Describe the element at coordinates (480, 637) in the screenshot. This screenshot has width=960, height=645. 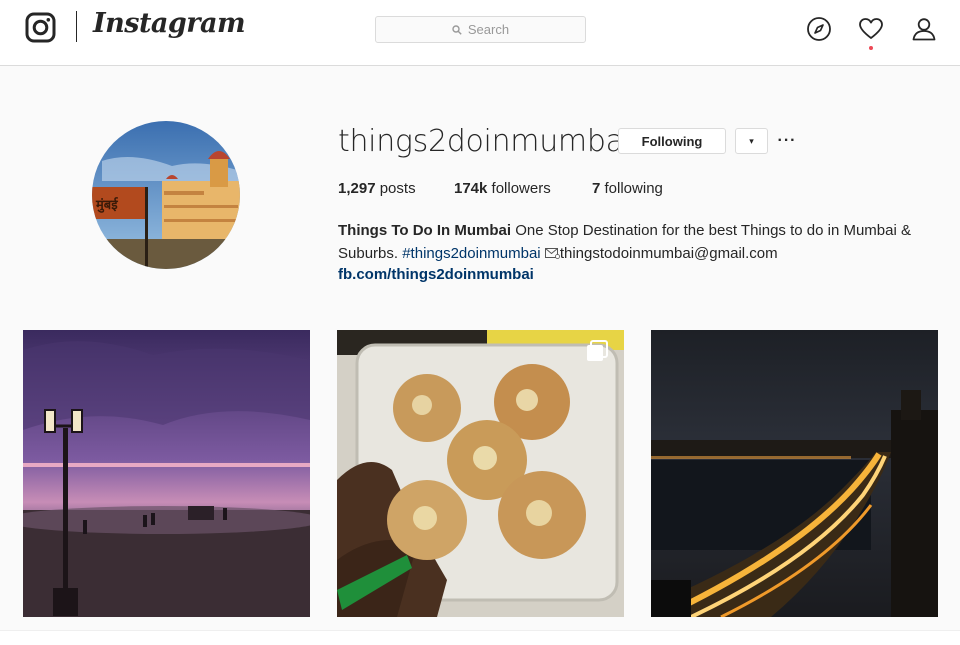
I see `bottom-bar` at that location.